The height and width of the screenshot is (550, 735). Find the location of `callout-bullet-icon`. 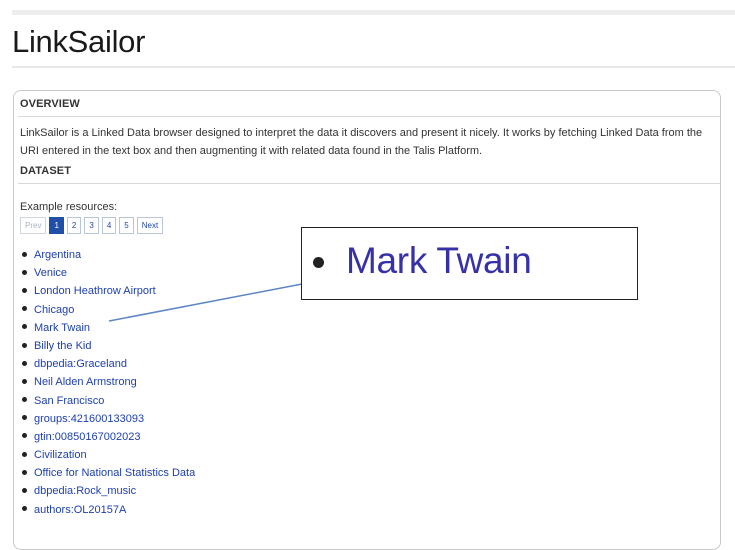

callout-bullet-icon is located at coordinates (318, 262).